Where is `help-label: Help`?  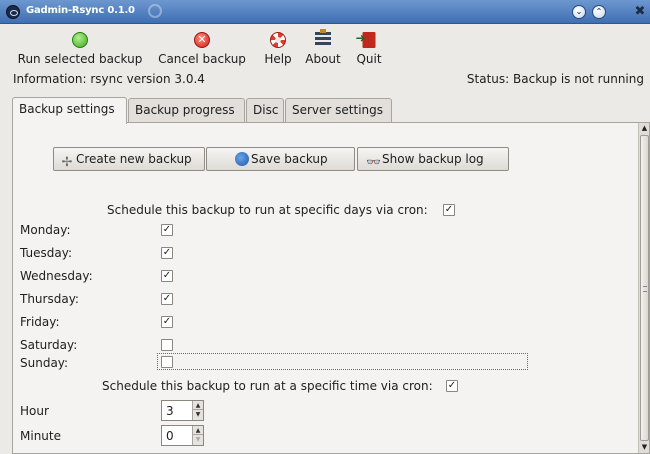 help-label: Help is located at coordinates (278, 59).